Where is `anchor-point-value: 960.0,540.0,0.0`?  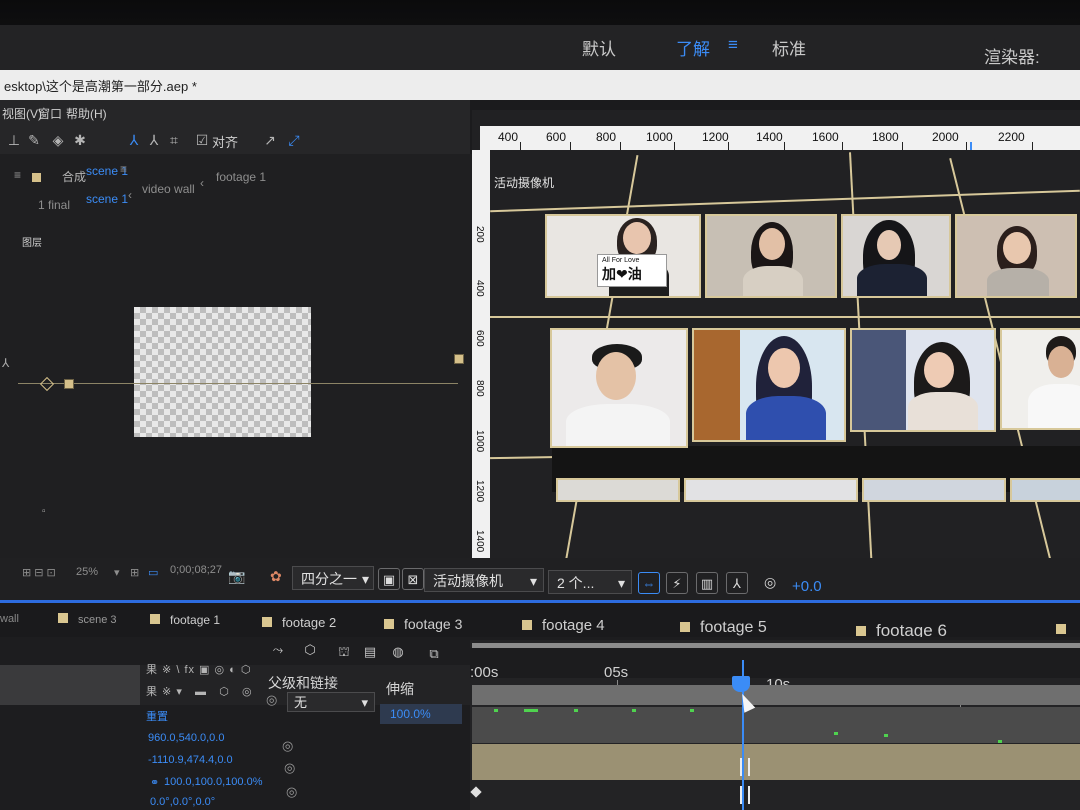
anchor-point-value: 960.0,540.0,0.0 is located at coordinates (186, 738).